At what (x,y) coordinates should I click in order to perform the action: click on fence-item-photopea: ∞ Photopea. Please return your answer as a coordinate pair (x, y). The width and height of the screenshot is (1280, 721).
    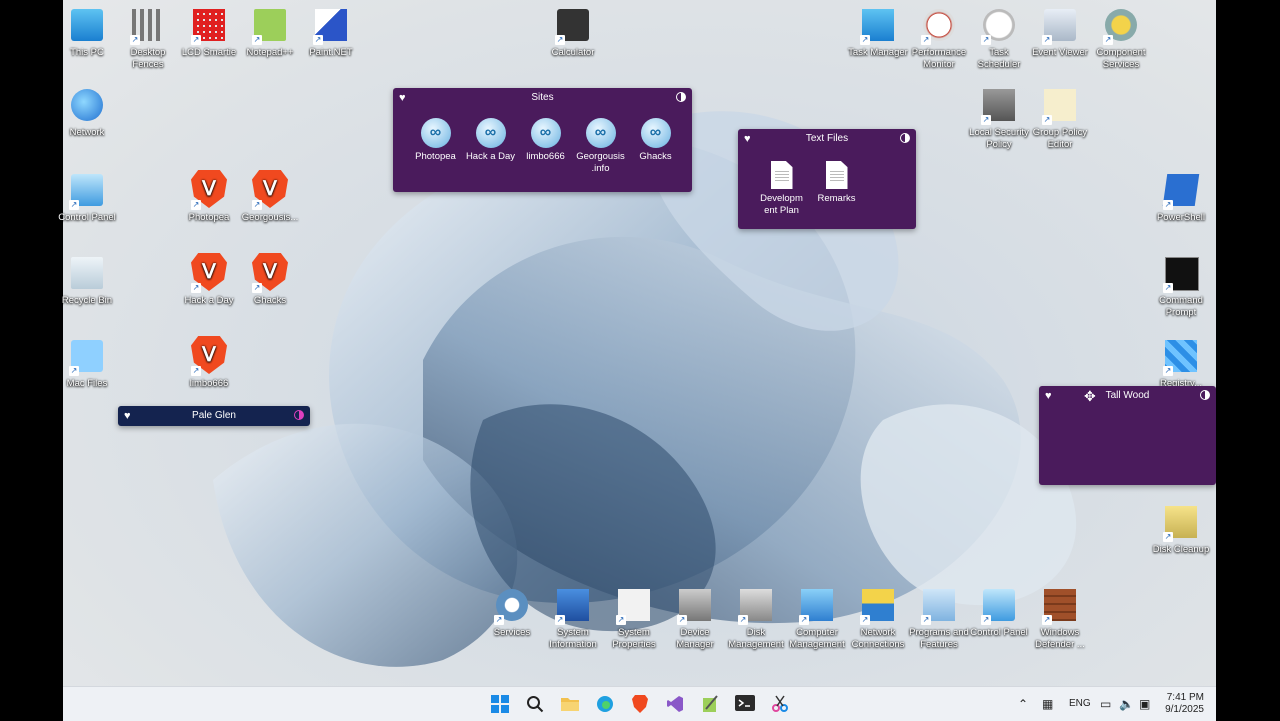
    Looking at the image, I should click on (435, 140).